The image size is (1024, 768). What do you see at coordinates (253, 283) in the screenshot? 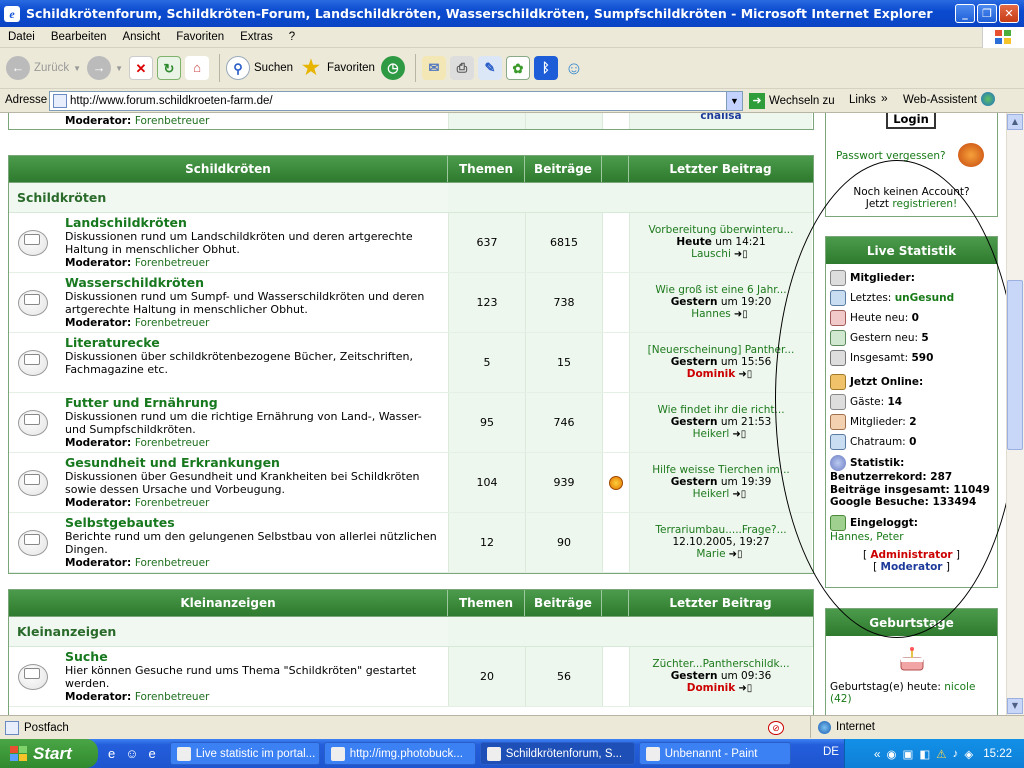
I see `forum-name-link: Wasserschildkröten` at bounding box center [253, 283].